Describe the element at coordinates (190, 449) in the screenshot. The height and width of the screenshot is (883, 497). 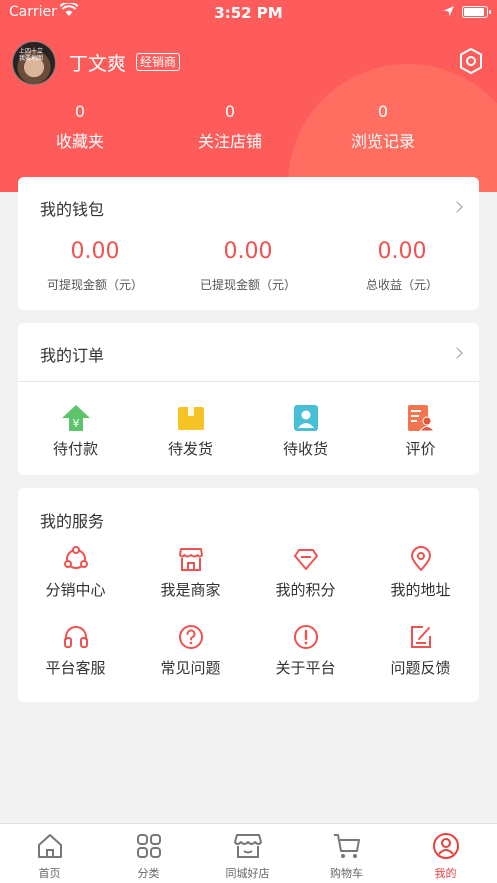
I see `order-label: 待发货` at that location.